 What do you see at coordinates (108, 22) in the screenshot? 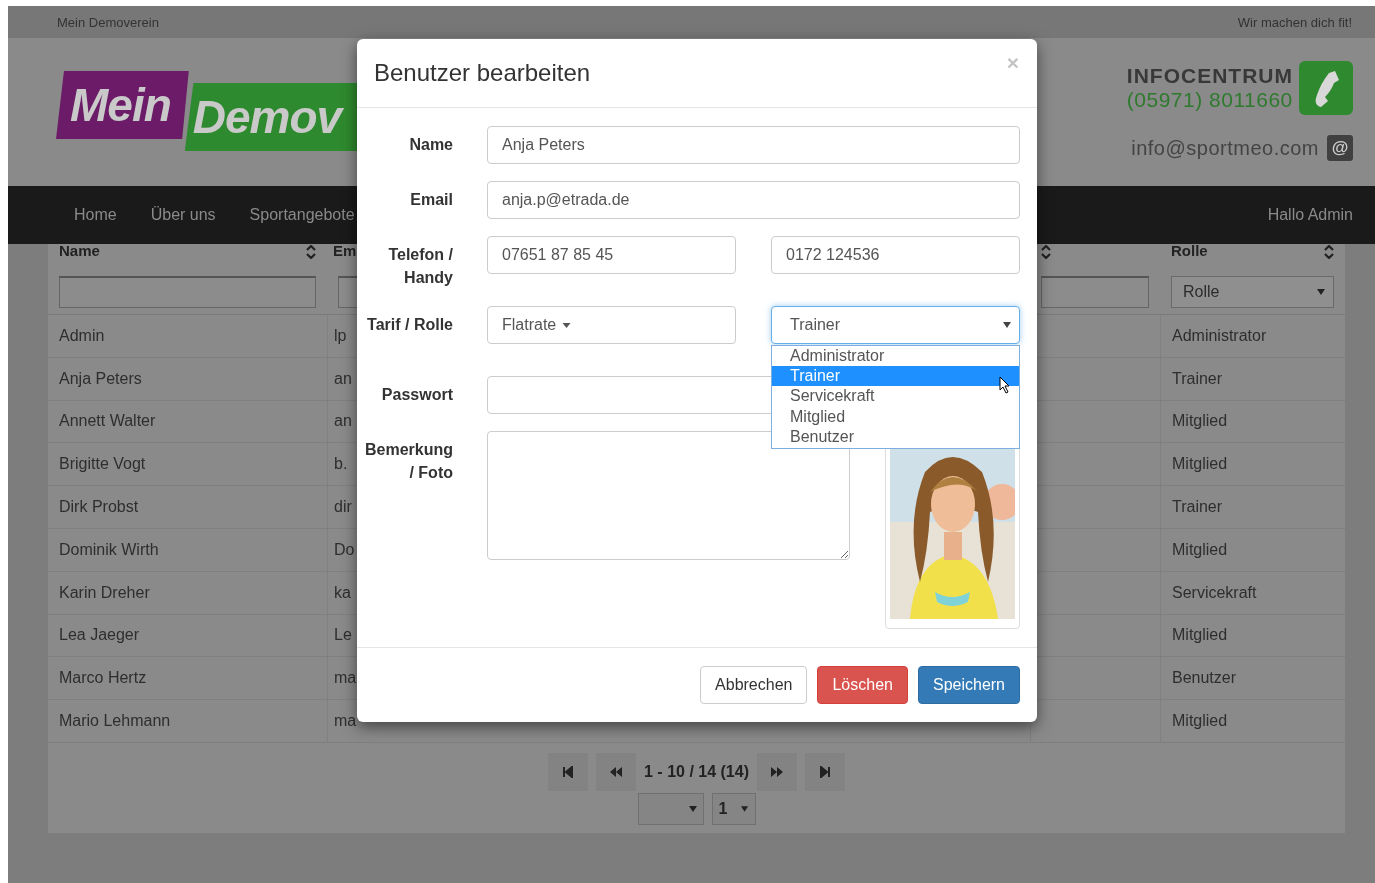
I see `site-name: Mein Demoverein` at bounding box center [108, 22].